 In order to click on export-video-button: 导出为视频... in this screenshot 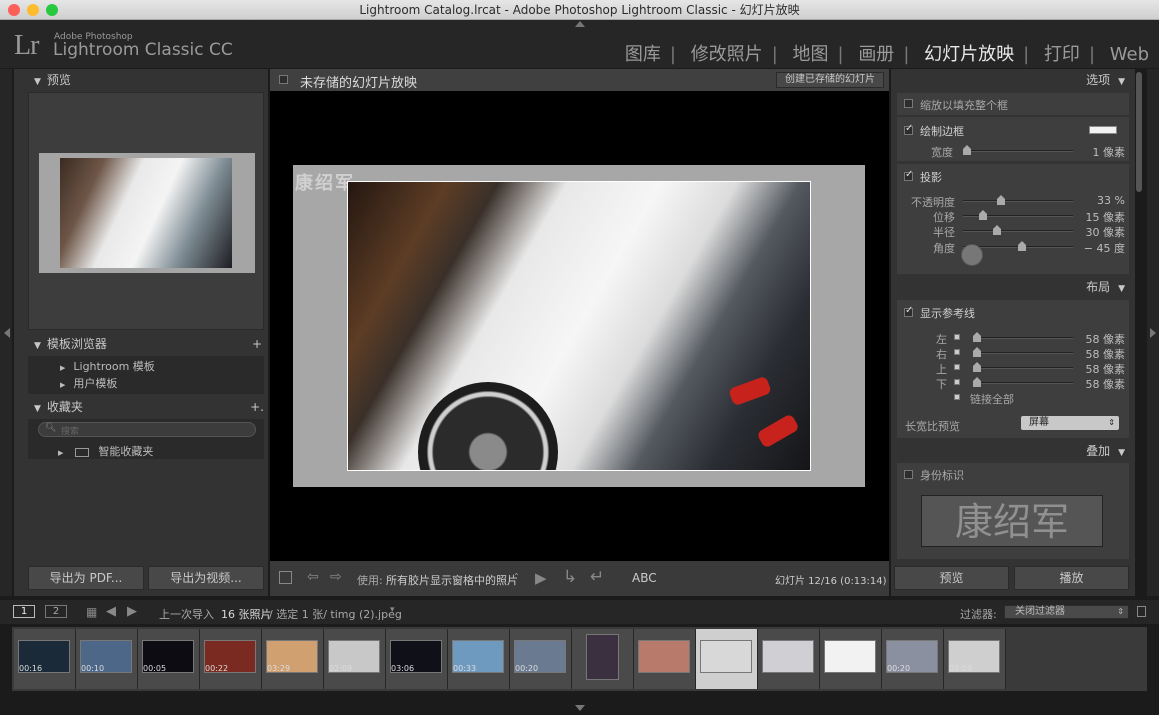, I will do `click(206, 578)`.